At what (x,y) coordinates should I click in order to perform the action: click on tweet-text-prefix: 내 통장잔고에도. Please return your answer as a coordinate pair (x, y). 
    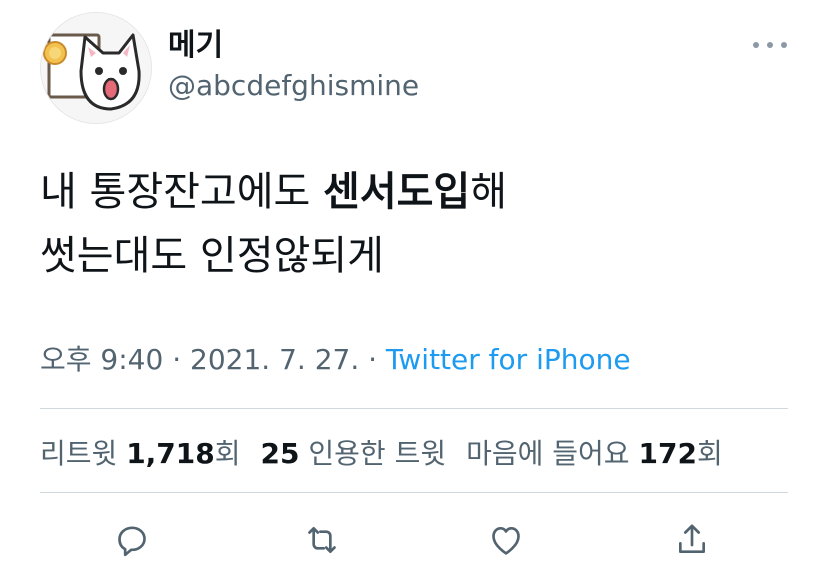
    Looking at the image, I should click on (182, 192).